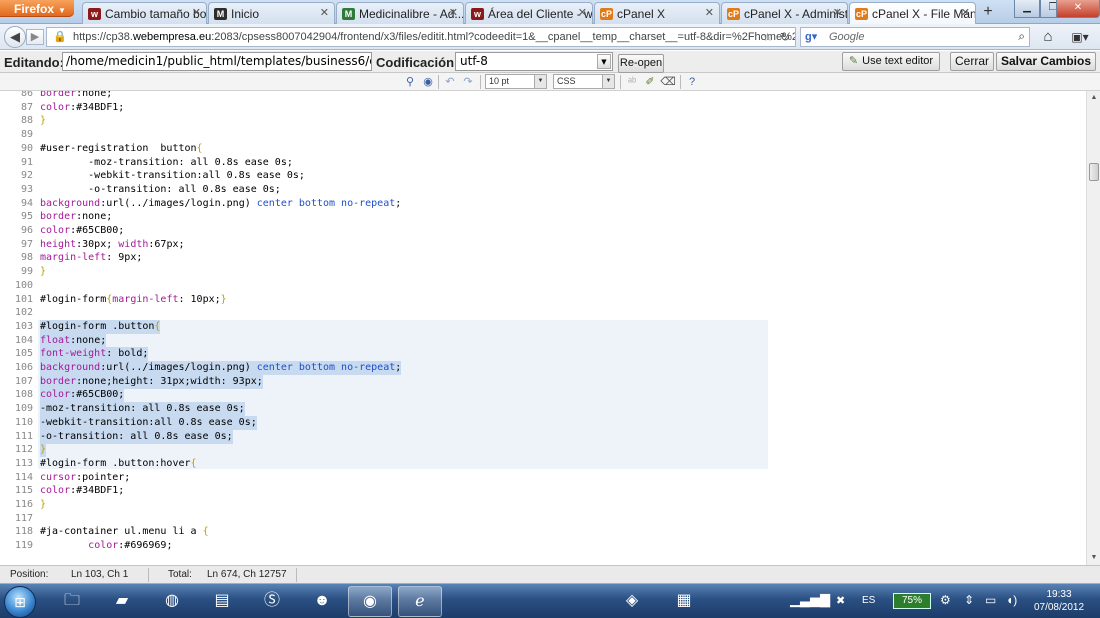  Describe the element at coordinates (438, 82) in the screenshot. I see `toolbar-divider` at that location.